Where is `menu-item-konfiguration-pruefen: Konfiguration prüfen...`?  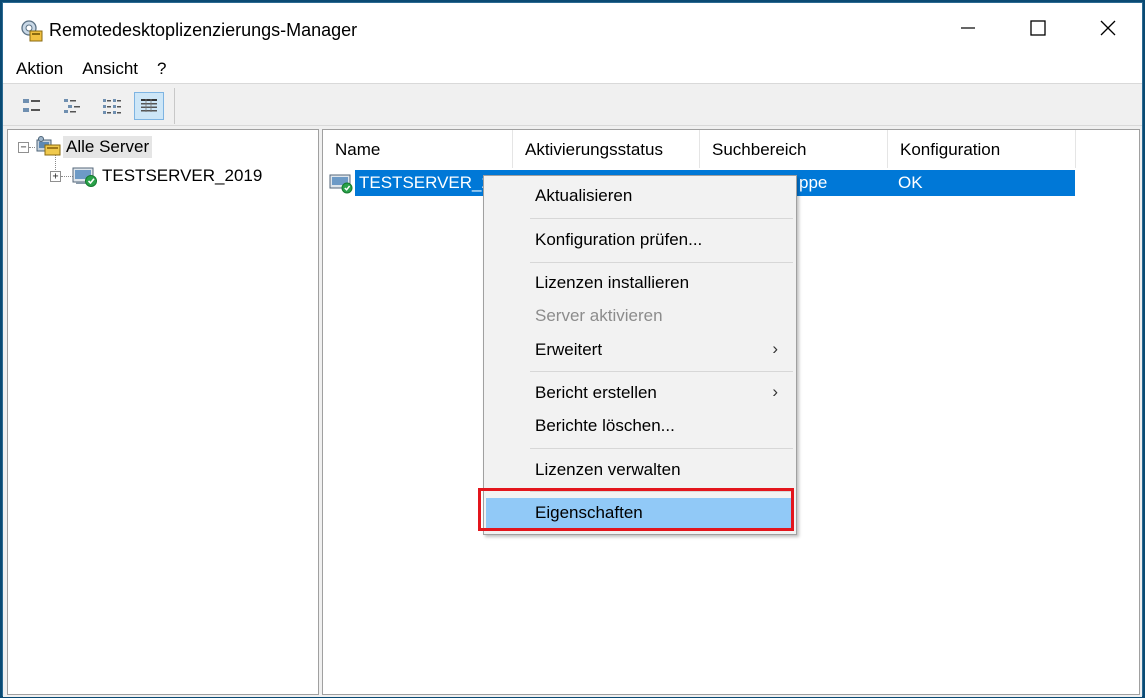
menu-item-konfiguration-pruefen: Konfiguration prüfen... is located at coordinates (640, 240).